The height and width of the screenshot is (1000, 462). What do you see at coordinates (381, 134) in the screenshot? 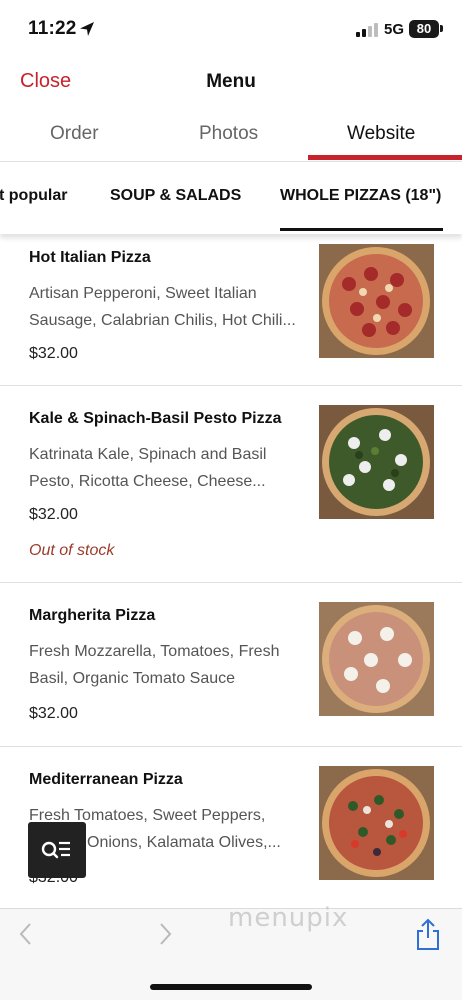
I see `tab-website: Website` at bounding box center [381, 134].